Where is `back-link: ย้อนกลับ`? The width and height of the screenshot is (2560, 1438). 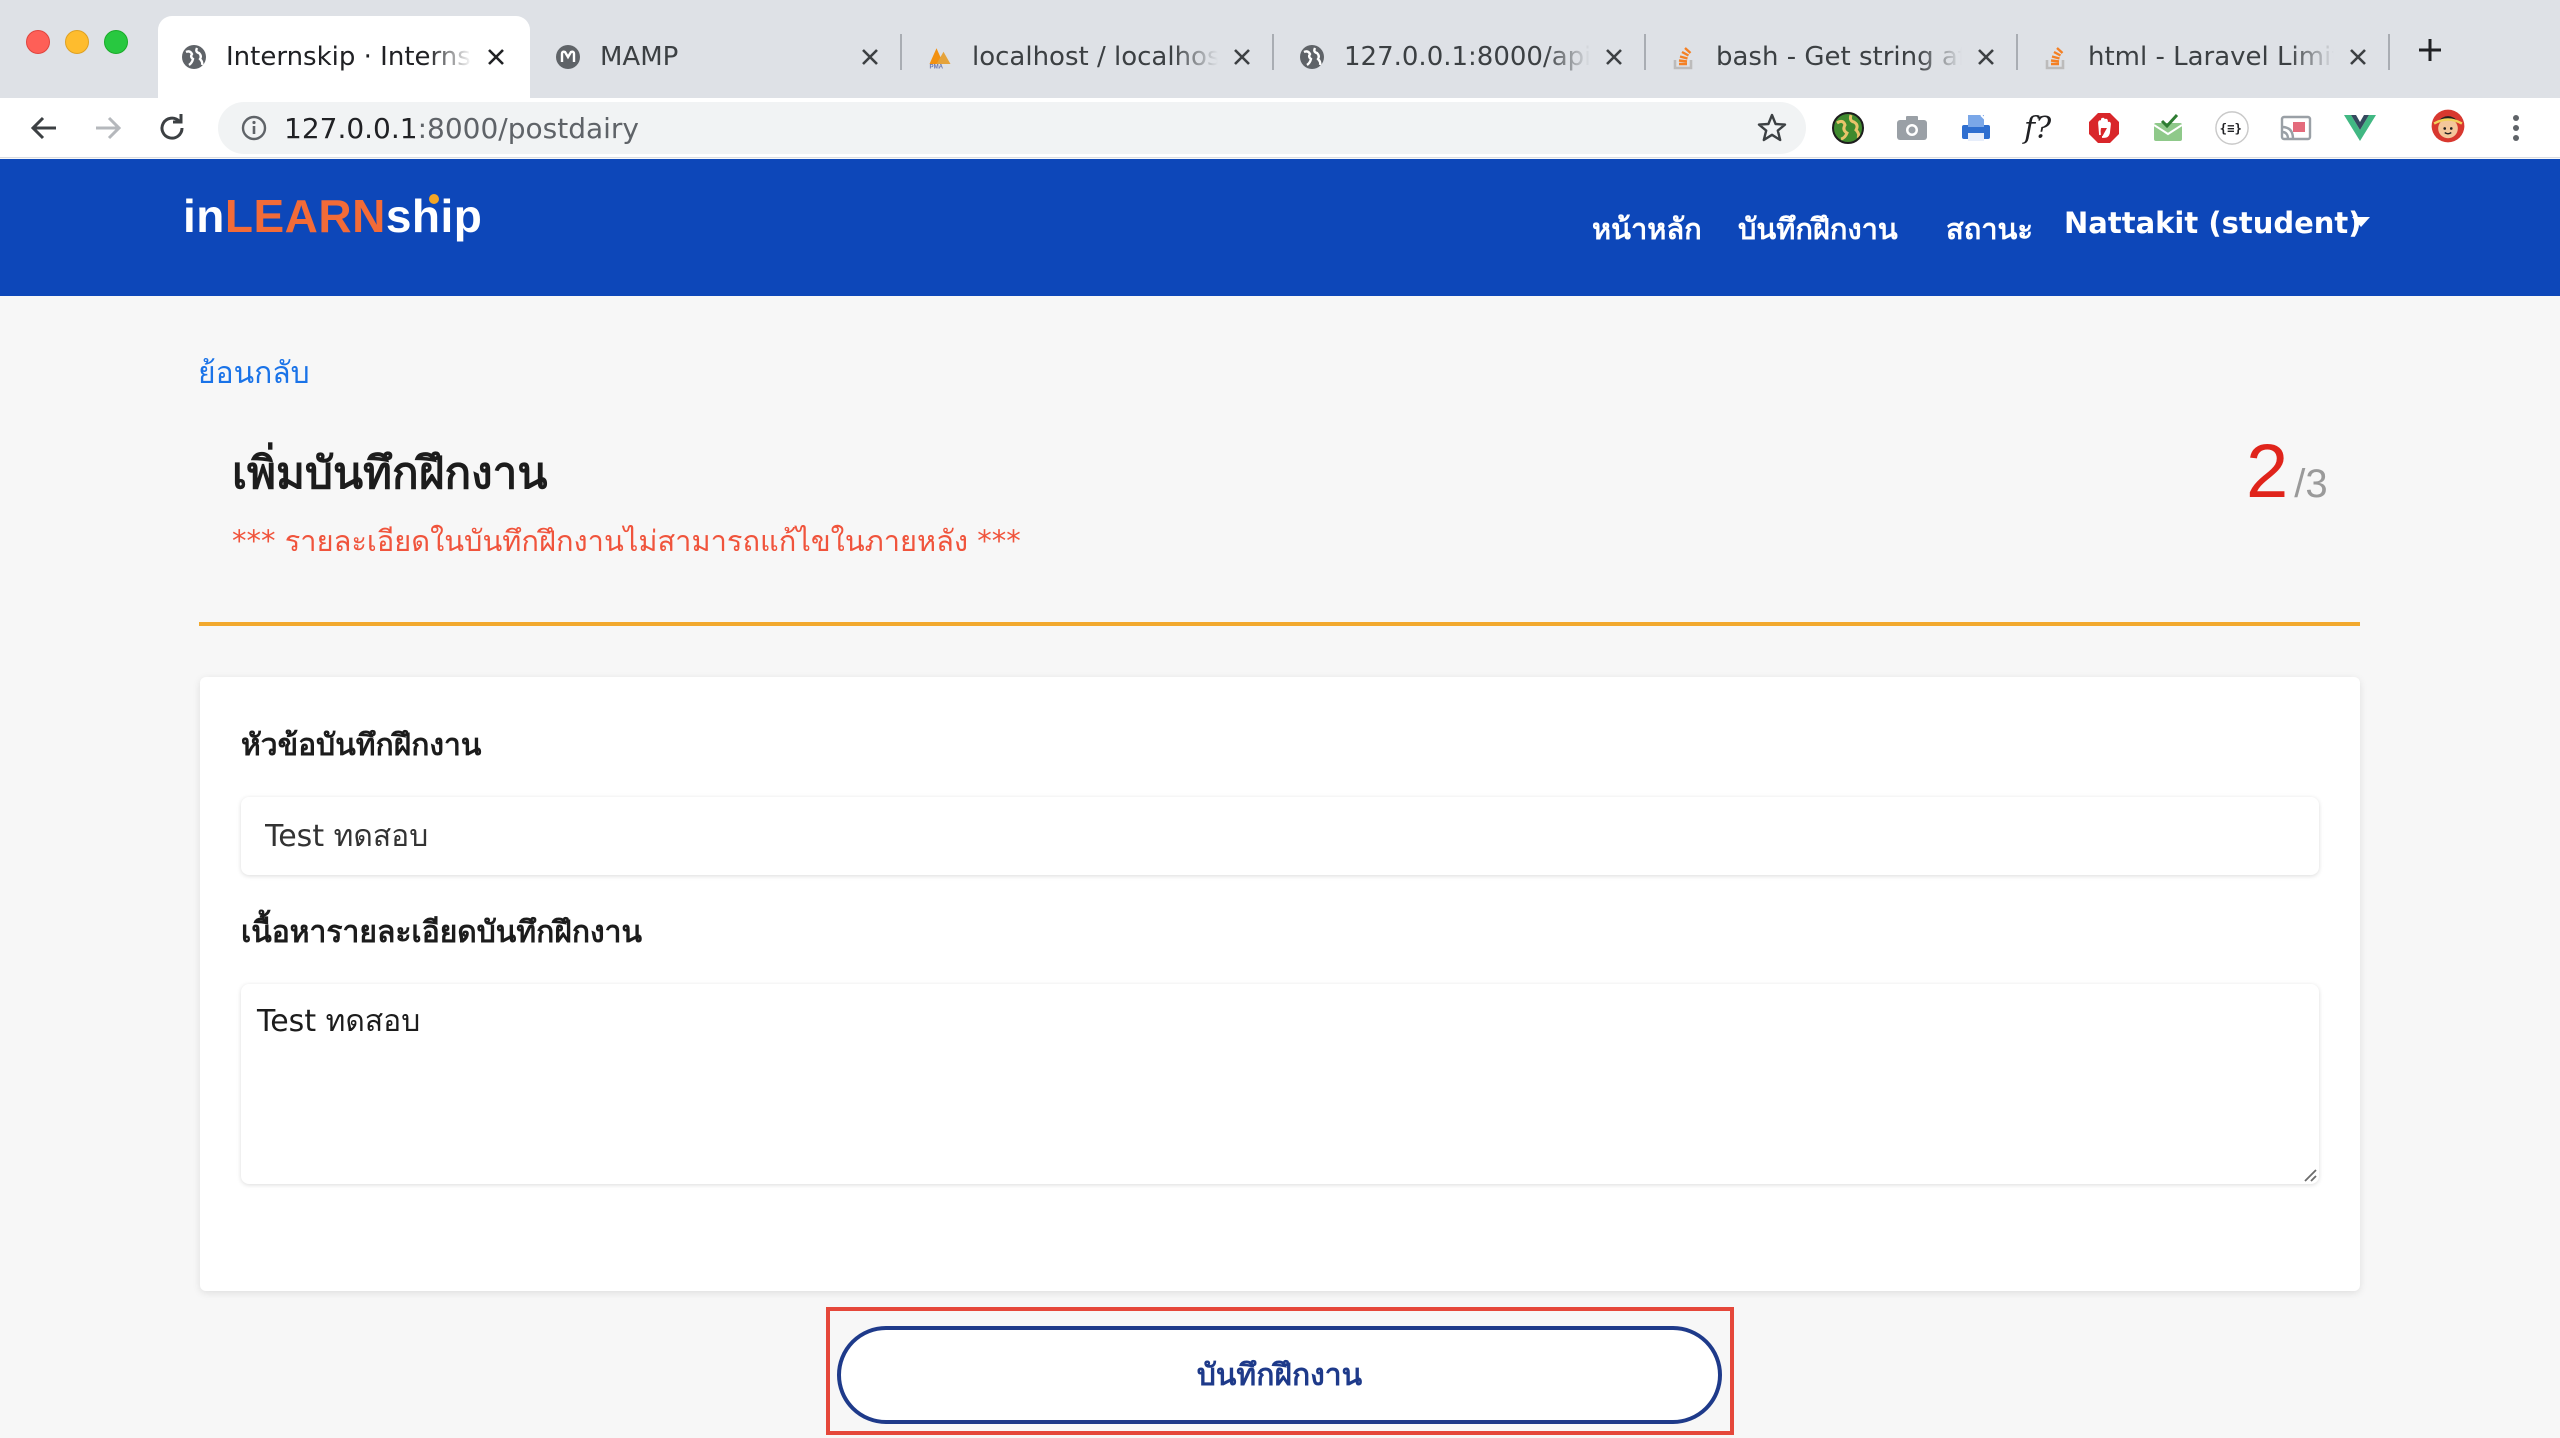 back-link: ย้อนกลับ is located at coordinates (254, 373).